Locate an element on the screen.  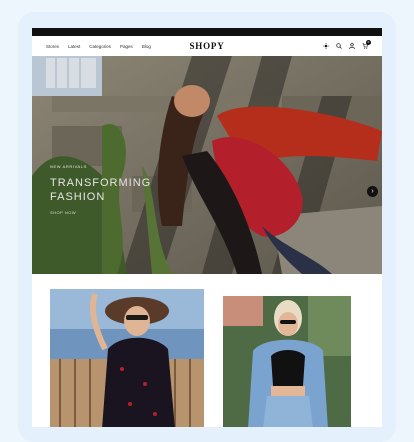
user-icon is located at coordinates (352, 46).